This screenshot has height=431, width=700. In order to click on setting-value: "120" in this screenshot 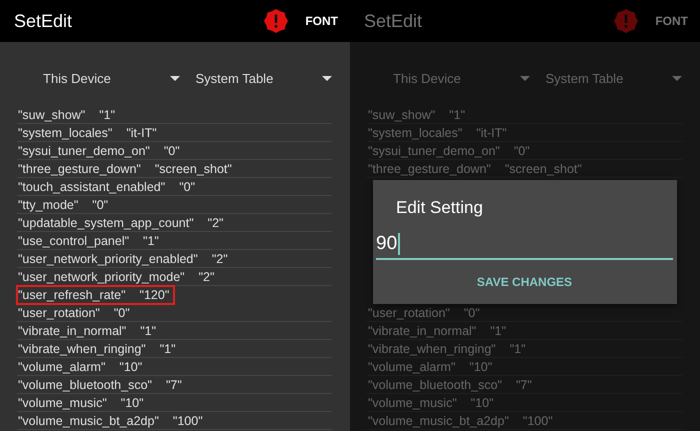, I will do `click(155, 295)`.